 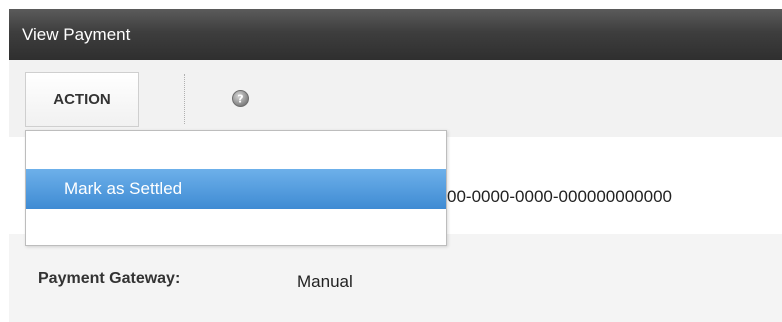 What do you see at coordinates (325, 281) in the screenshot?
I see `payment-gateway-value: Manual` at bounding box center [325, 281].